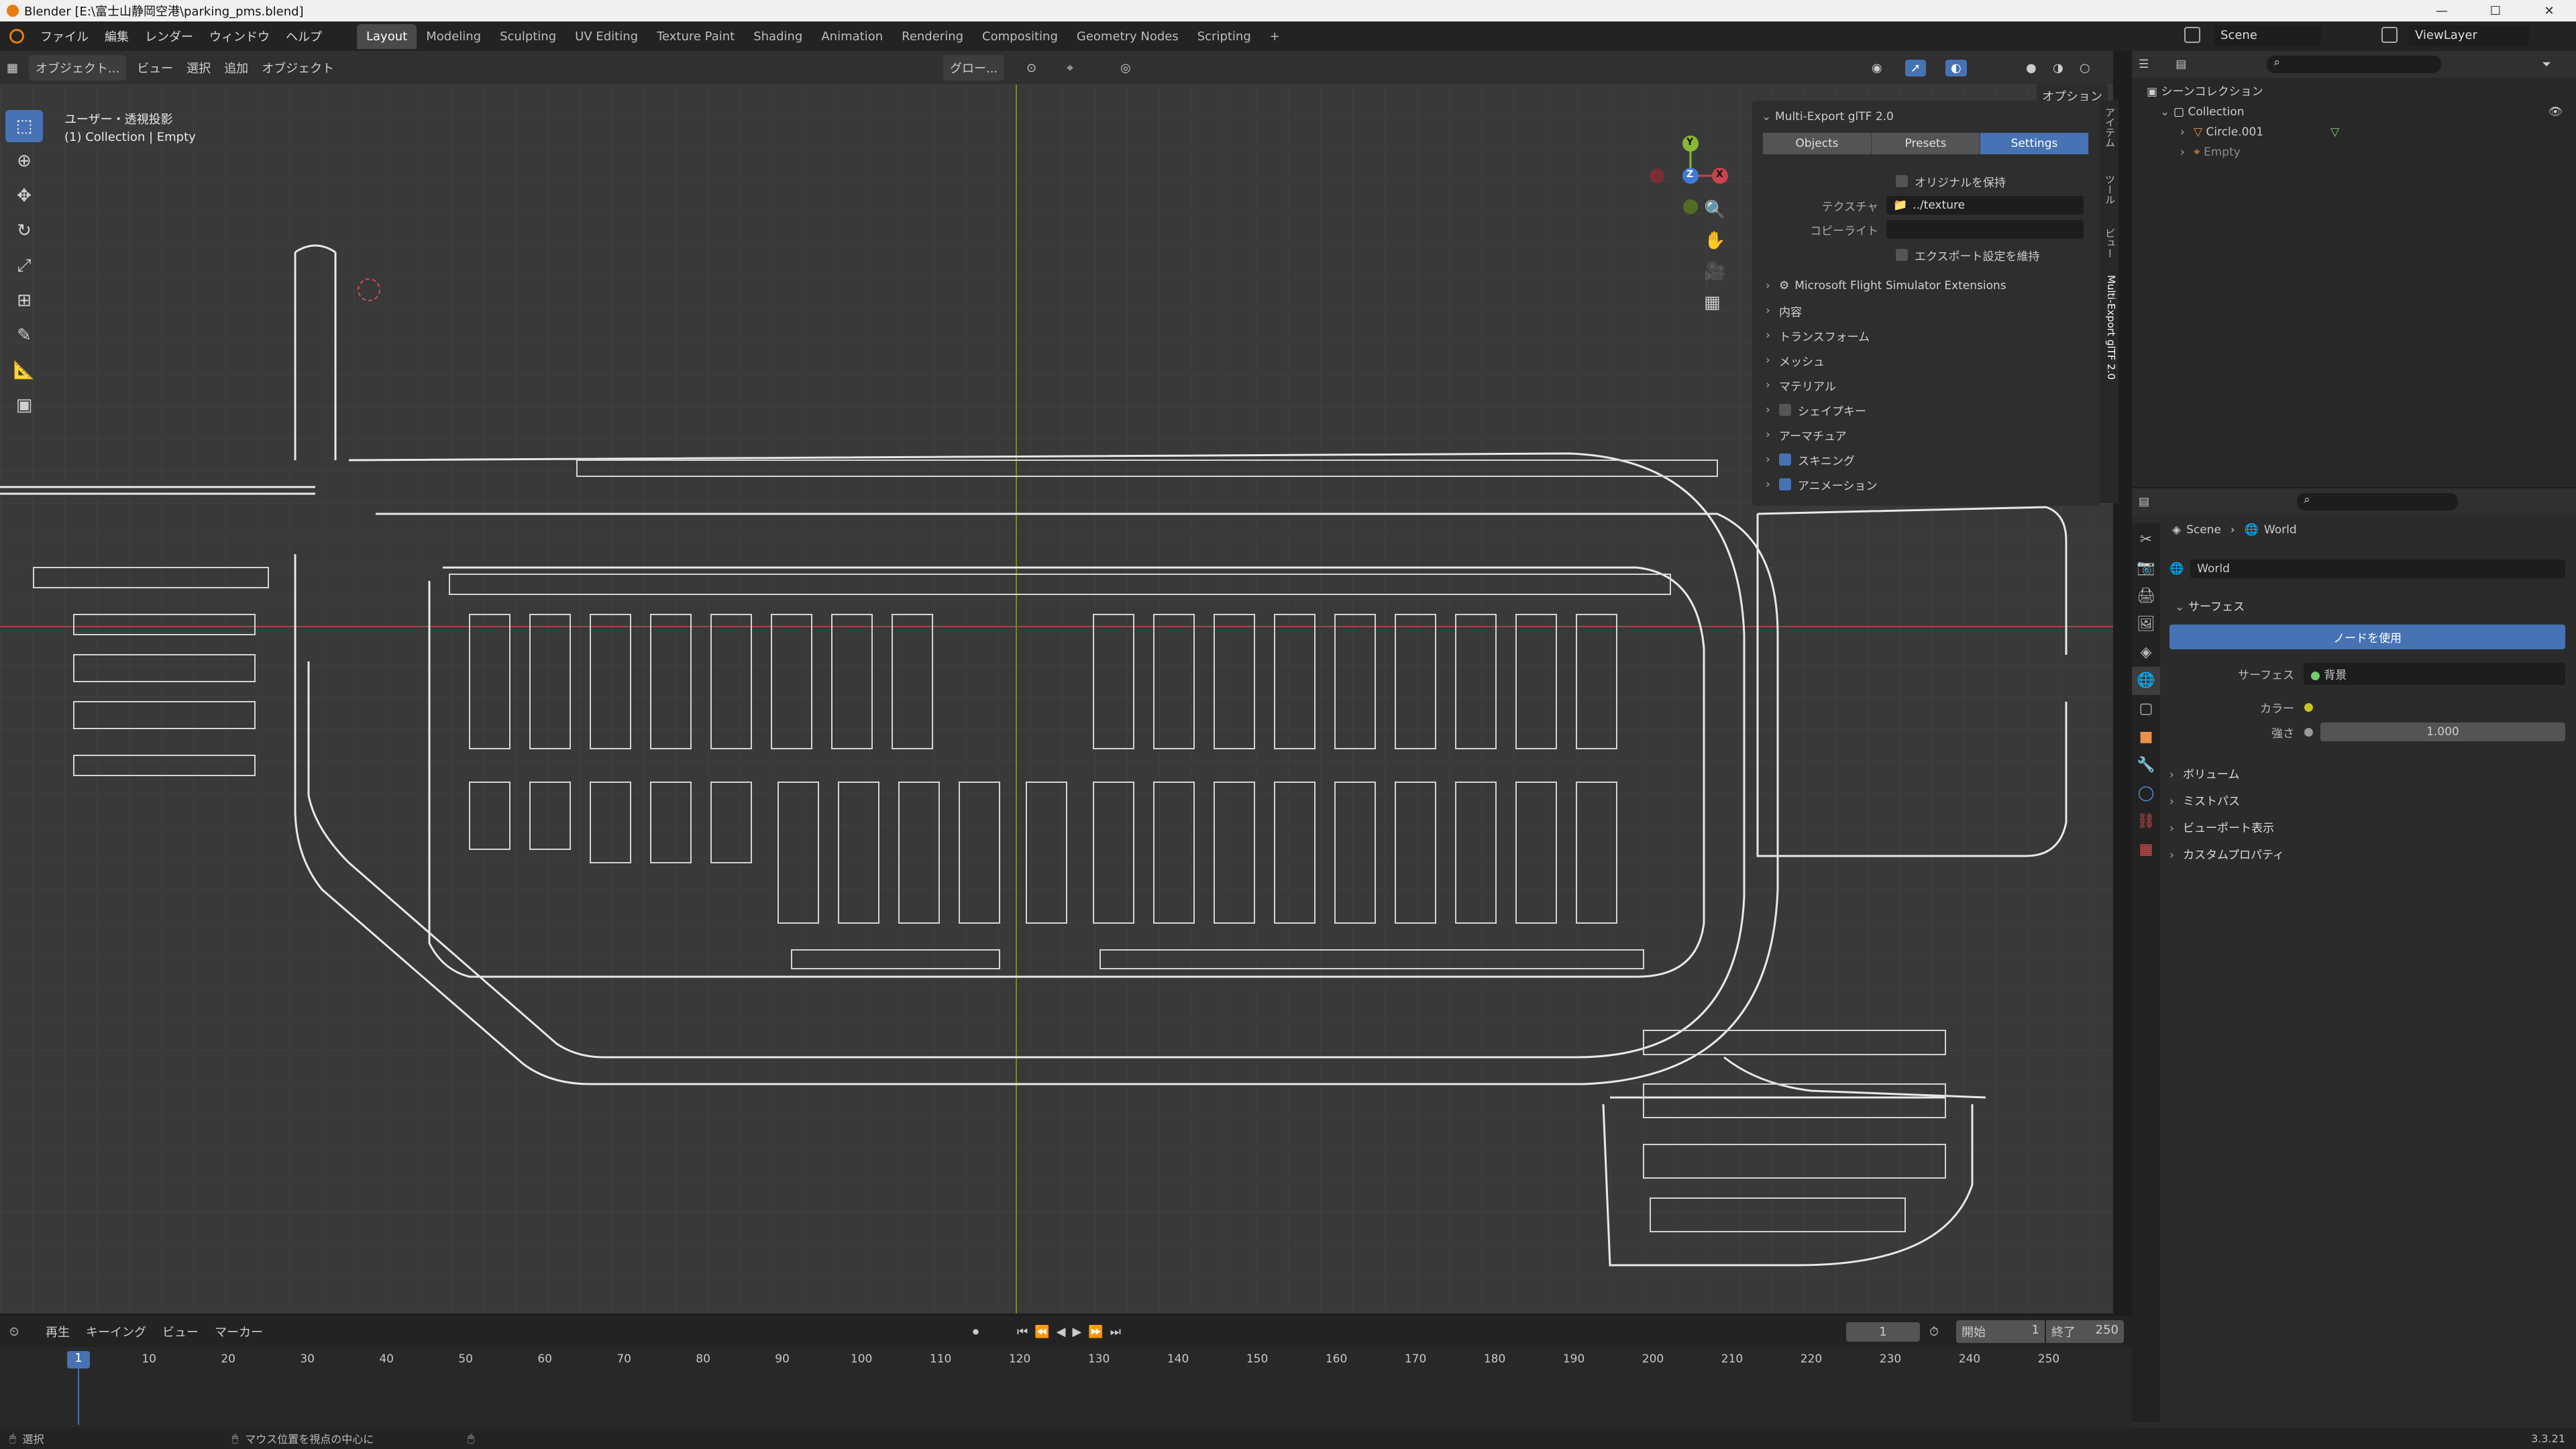 Image resolution: width=2576 pixels, height=1449 pixels. What do you see at coordinates (2034, 143) in the screenshot?
I see `tab-settings: Settings` at bounding box center [2034, 143].